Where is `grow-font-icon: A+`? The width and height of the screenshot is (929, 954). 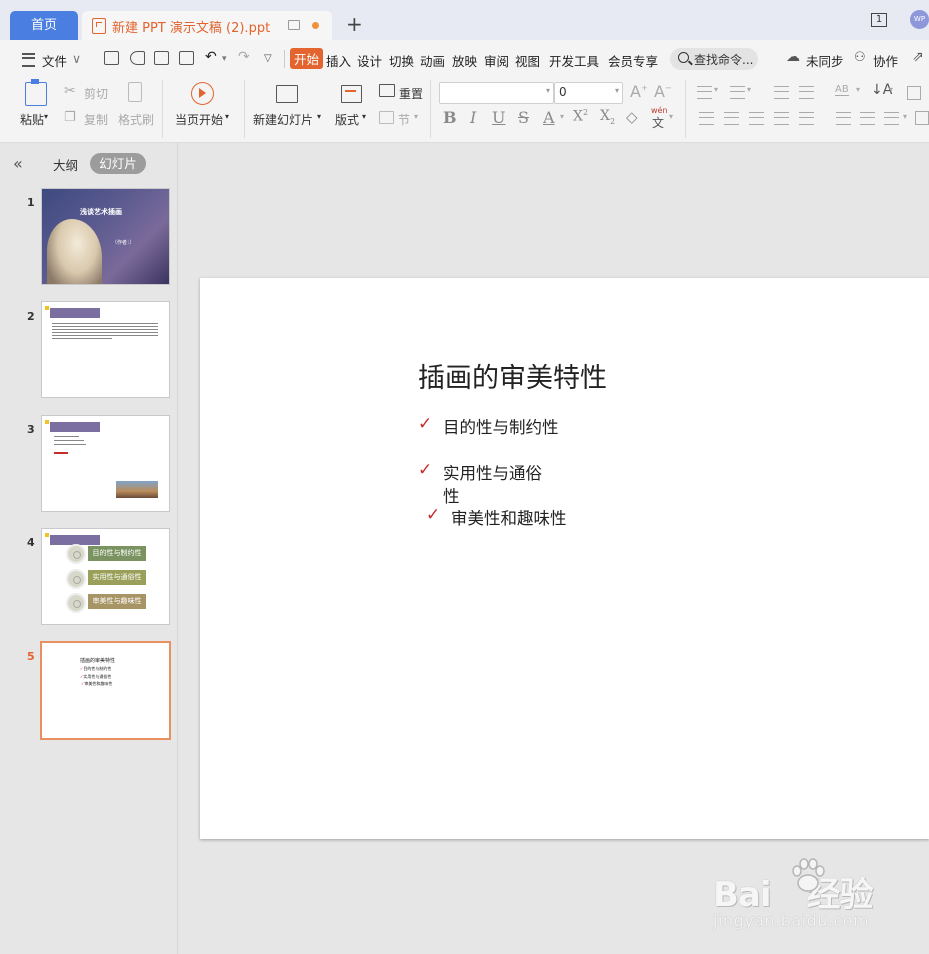
grow-font-icon: A+ is located at coordinates (639, 91).